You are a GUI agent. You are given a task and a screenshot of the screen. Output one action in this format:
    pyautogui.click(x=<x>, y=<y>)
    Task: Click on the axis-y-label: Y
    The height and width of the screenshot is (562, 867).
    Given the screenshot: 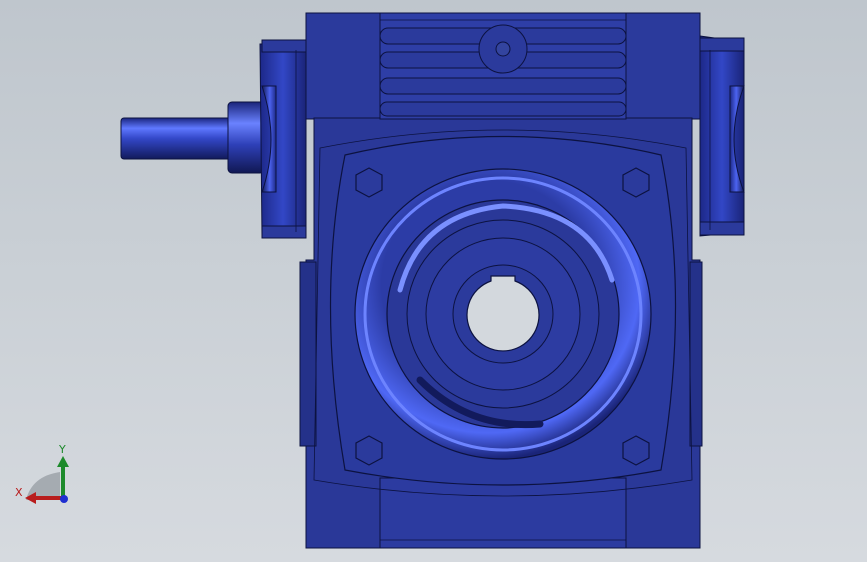 What is the action you would take?
    pyautogui.click(x=62, y=449)
    